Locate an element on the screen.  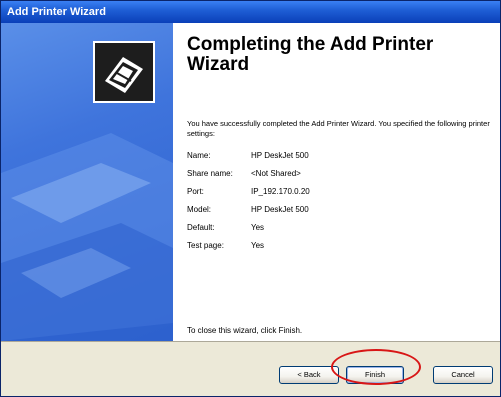
setting-label: Name: is located at coordinates (199, 155).